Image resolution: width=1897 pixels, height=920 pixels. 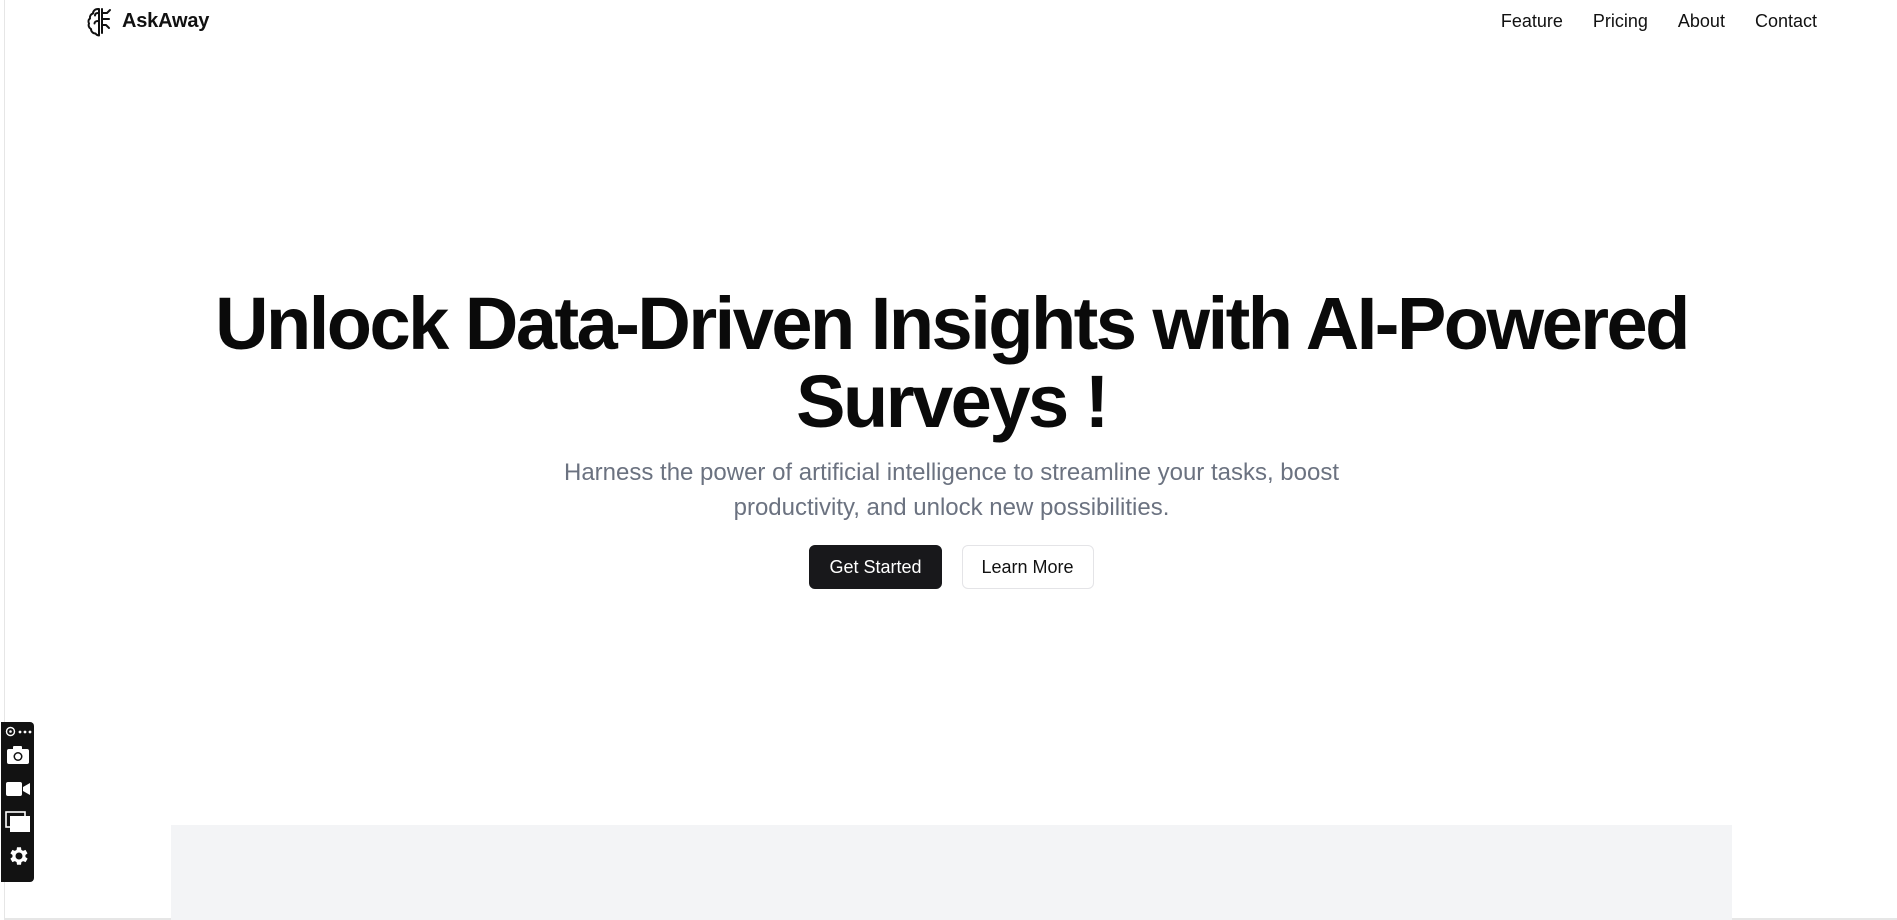 What do you see at coordinates (10, 731) in the screenshot?
I see `app-logo-icon` at bounding box center [10, 731].